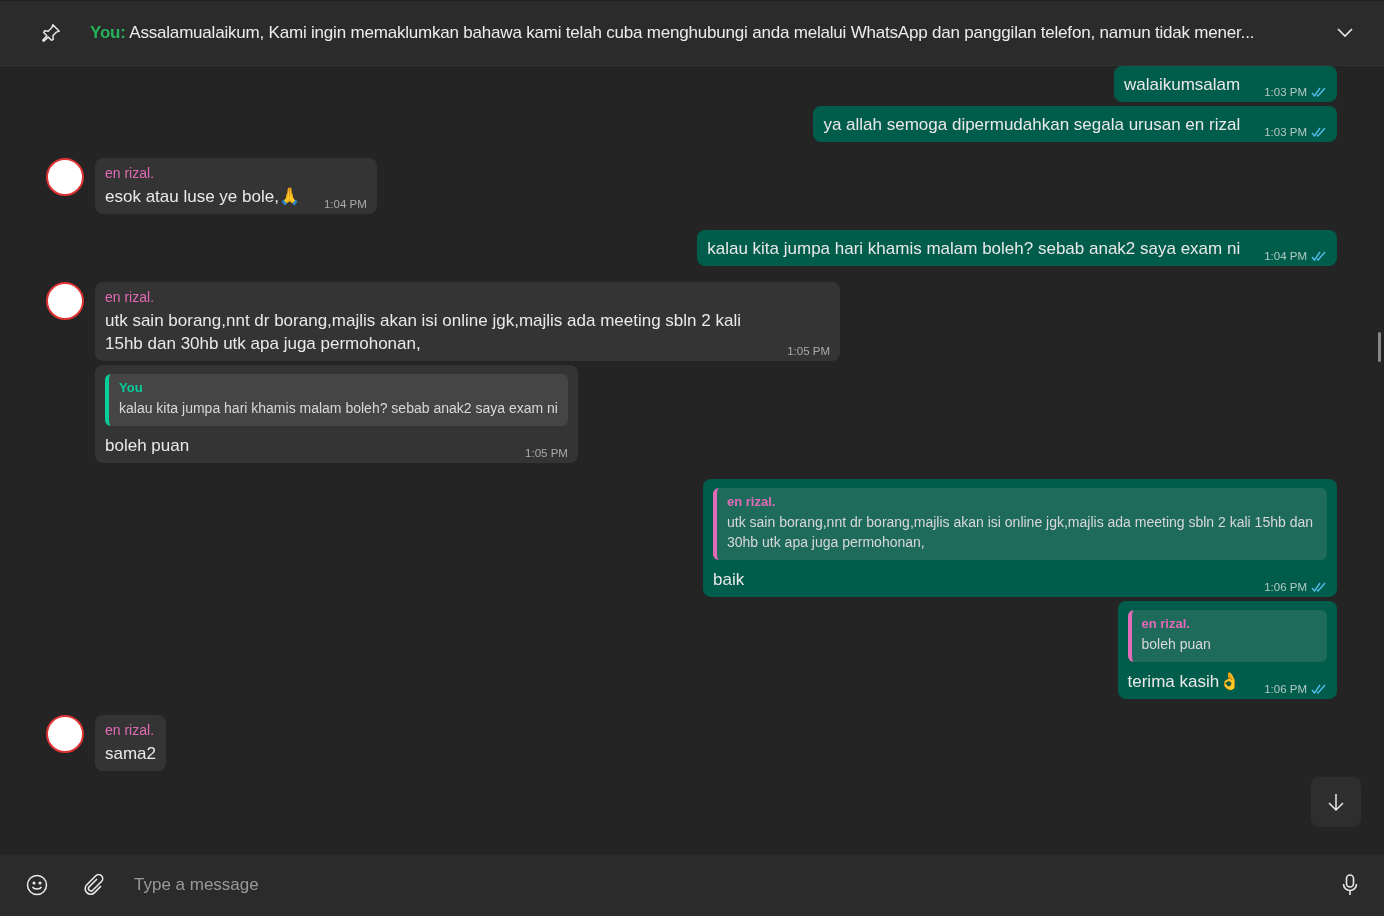 This screenshot has width=1384, height=916. I want to click on message-text: sama2, so click(131, 754).